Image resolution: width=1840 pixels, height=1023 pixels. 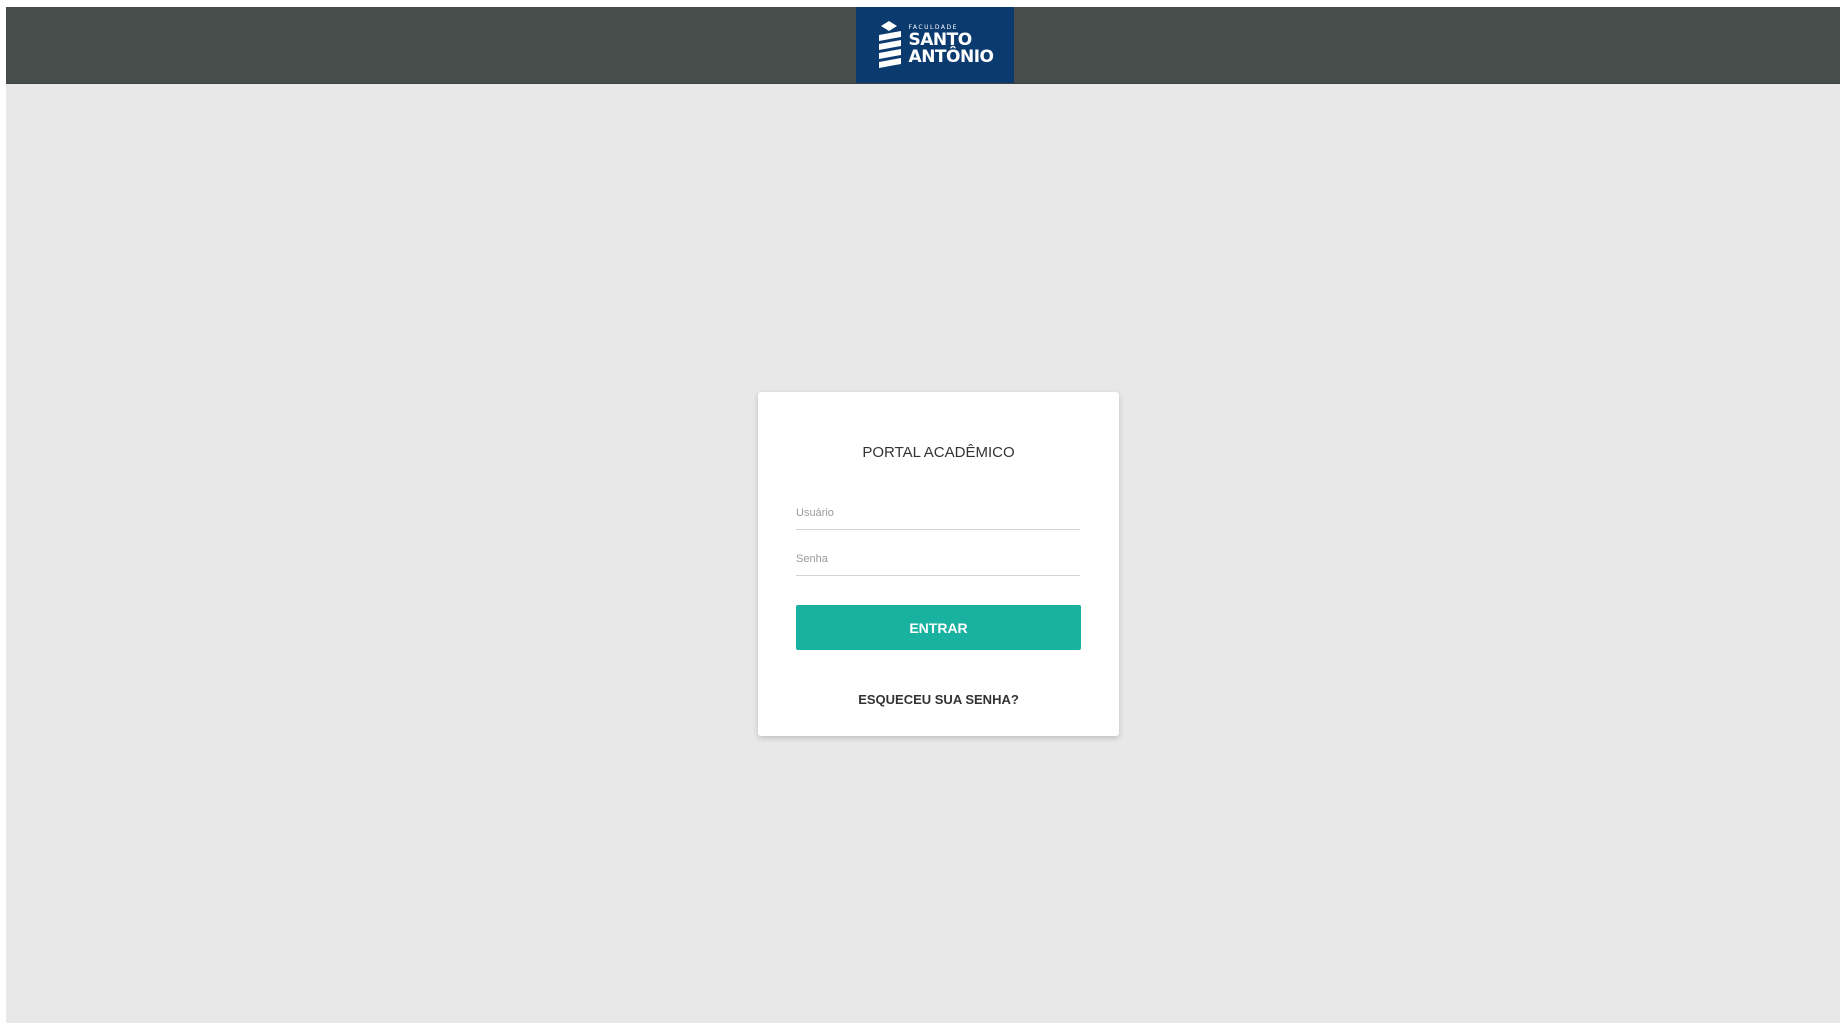 What do you see at coordinates (938, 513) in the screenshot?
I see `username-input` at bounding box center [938, 513].